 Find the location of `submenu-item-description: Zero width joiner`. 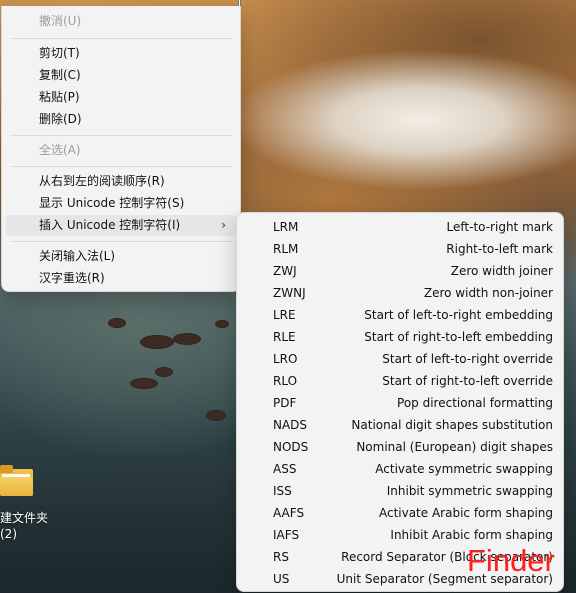

submenu-item-description: Zero width joiner is located at coordinates (501, 271).